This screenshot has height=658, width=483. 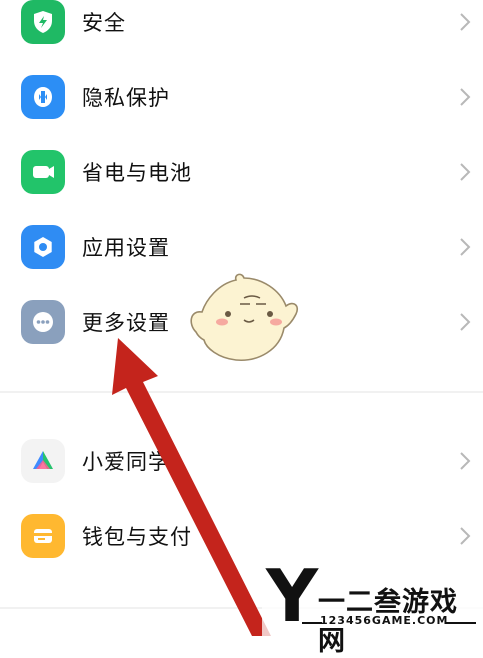 I want to click on settings-item-privacy: 隐私保护, so click(x=241, y=97).